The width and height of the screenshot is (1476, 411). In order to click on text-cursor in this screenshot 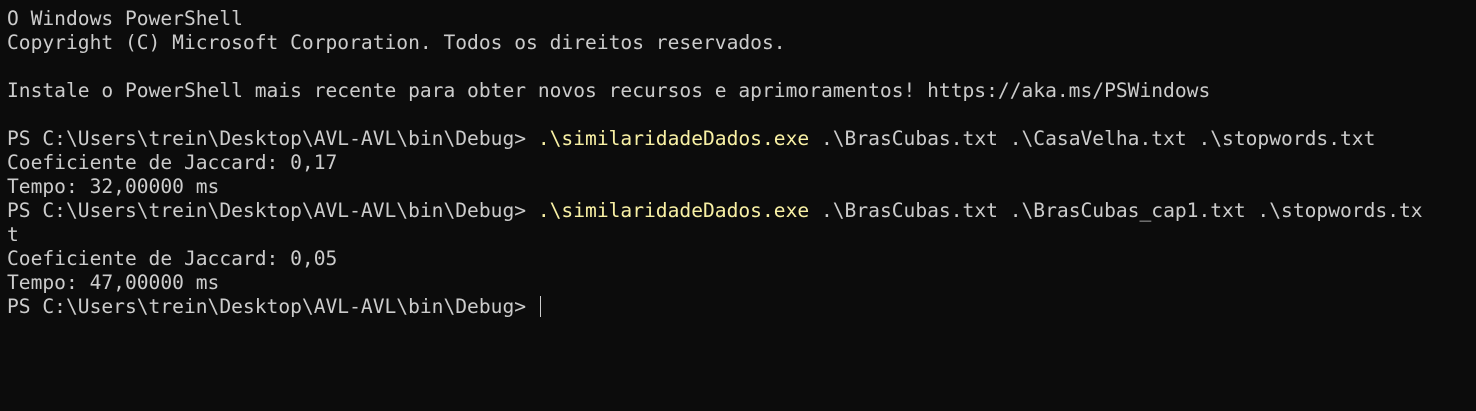, I will do `click(540, 306)`.